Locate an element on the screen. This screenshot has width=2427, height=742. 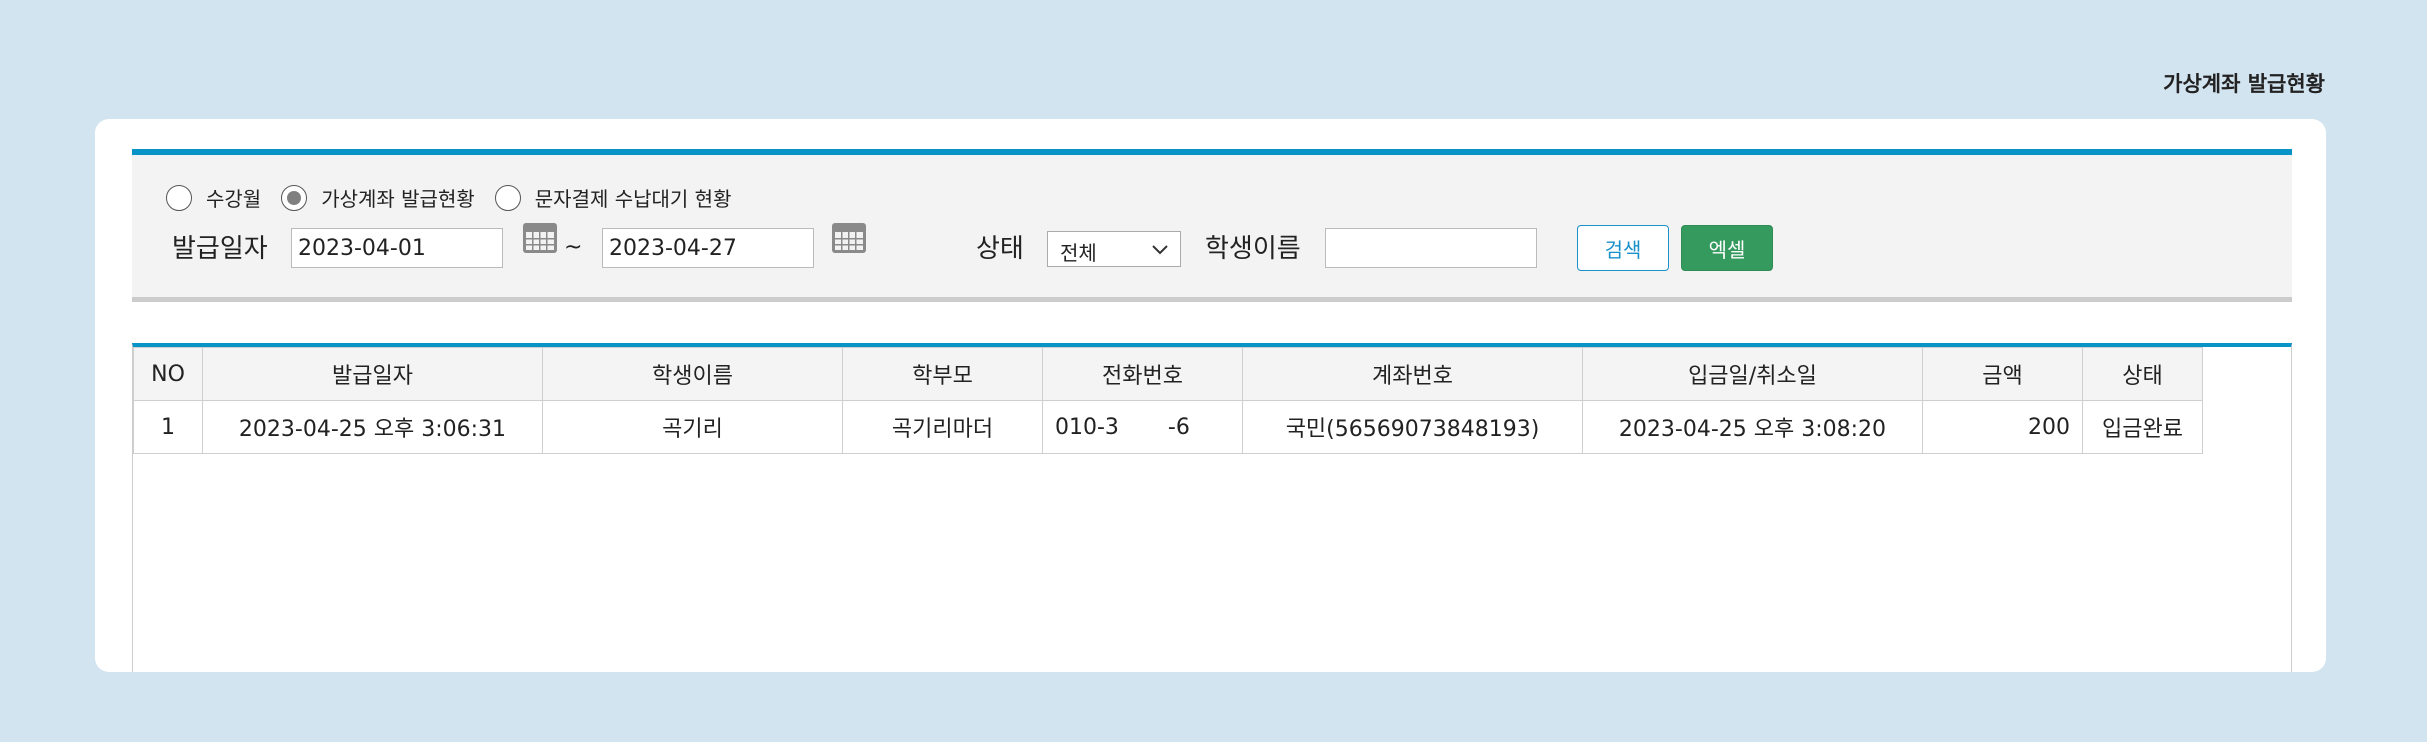
column-header-amount: 금액 is located at coordinates (2002, 374).